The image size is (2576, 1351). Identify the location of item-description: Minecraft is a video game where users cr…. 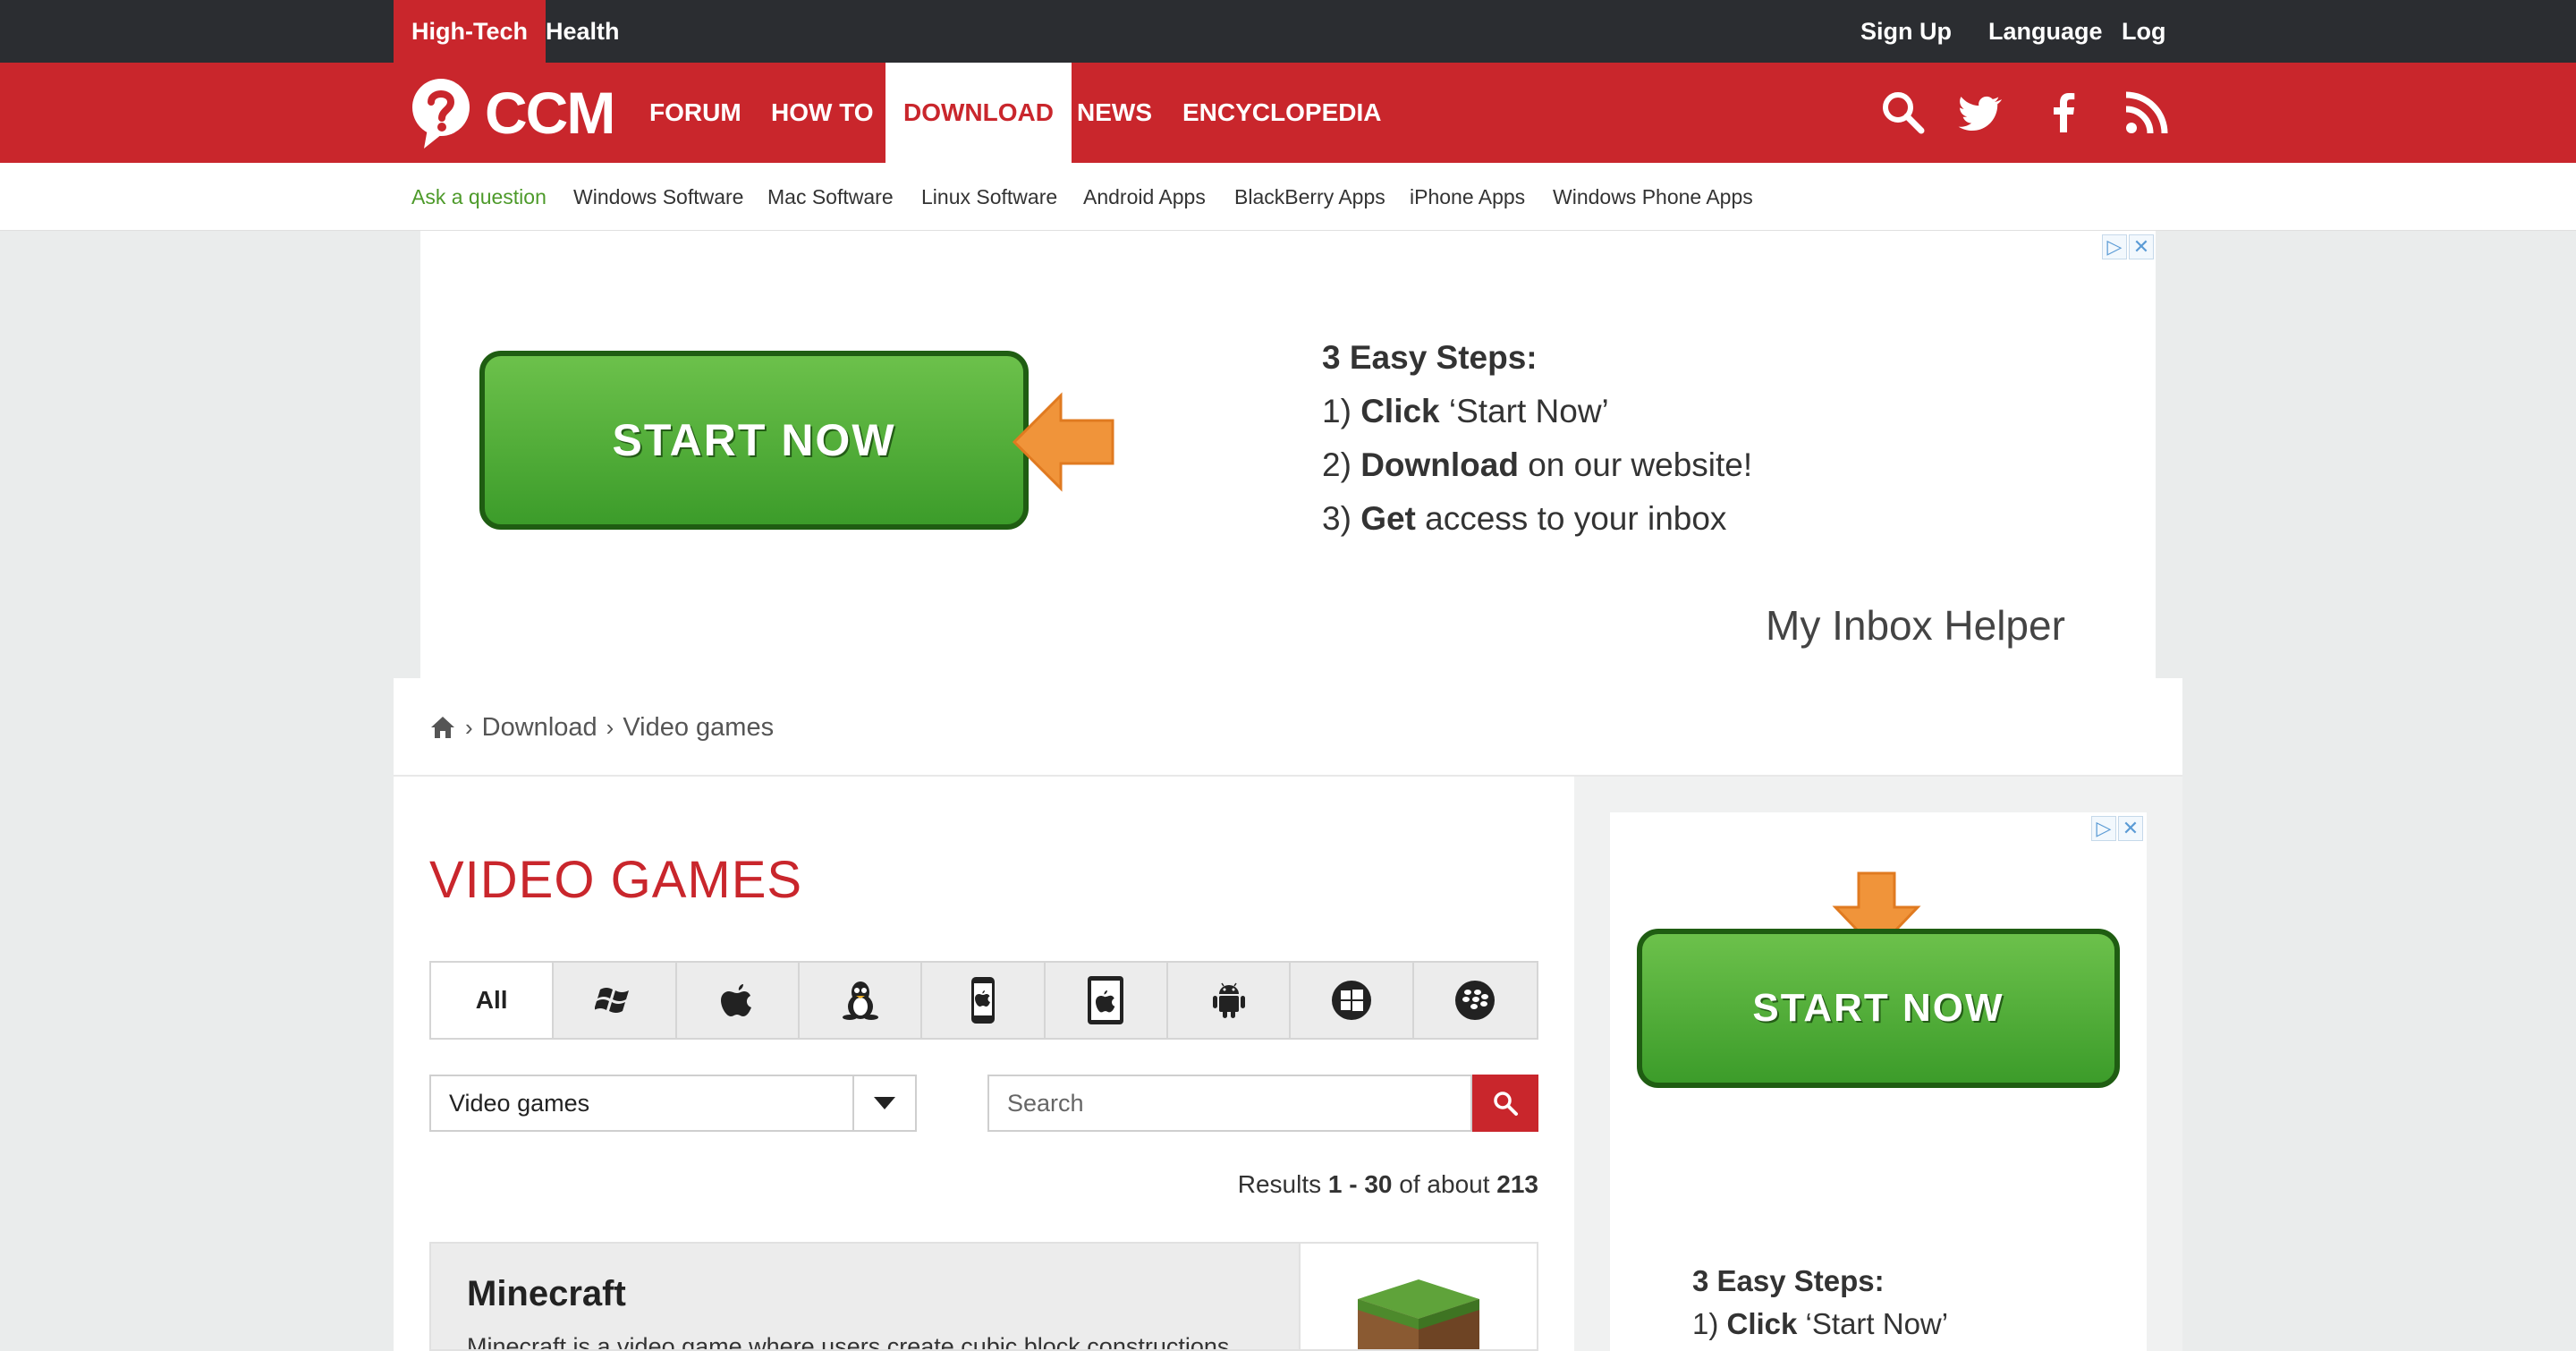
(848, 1342).